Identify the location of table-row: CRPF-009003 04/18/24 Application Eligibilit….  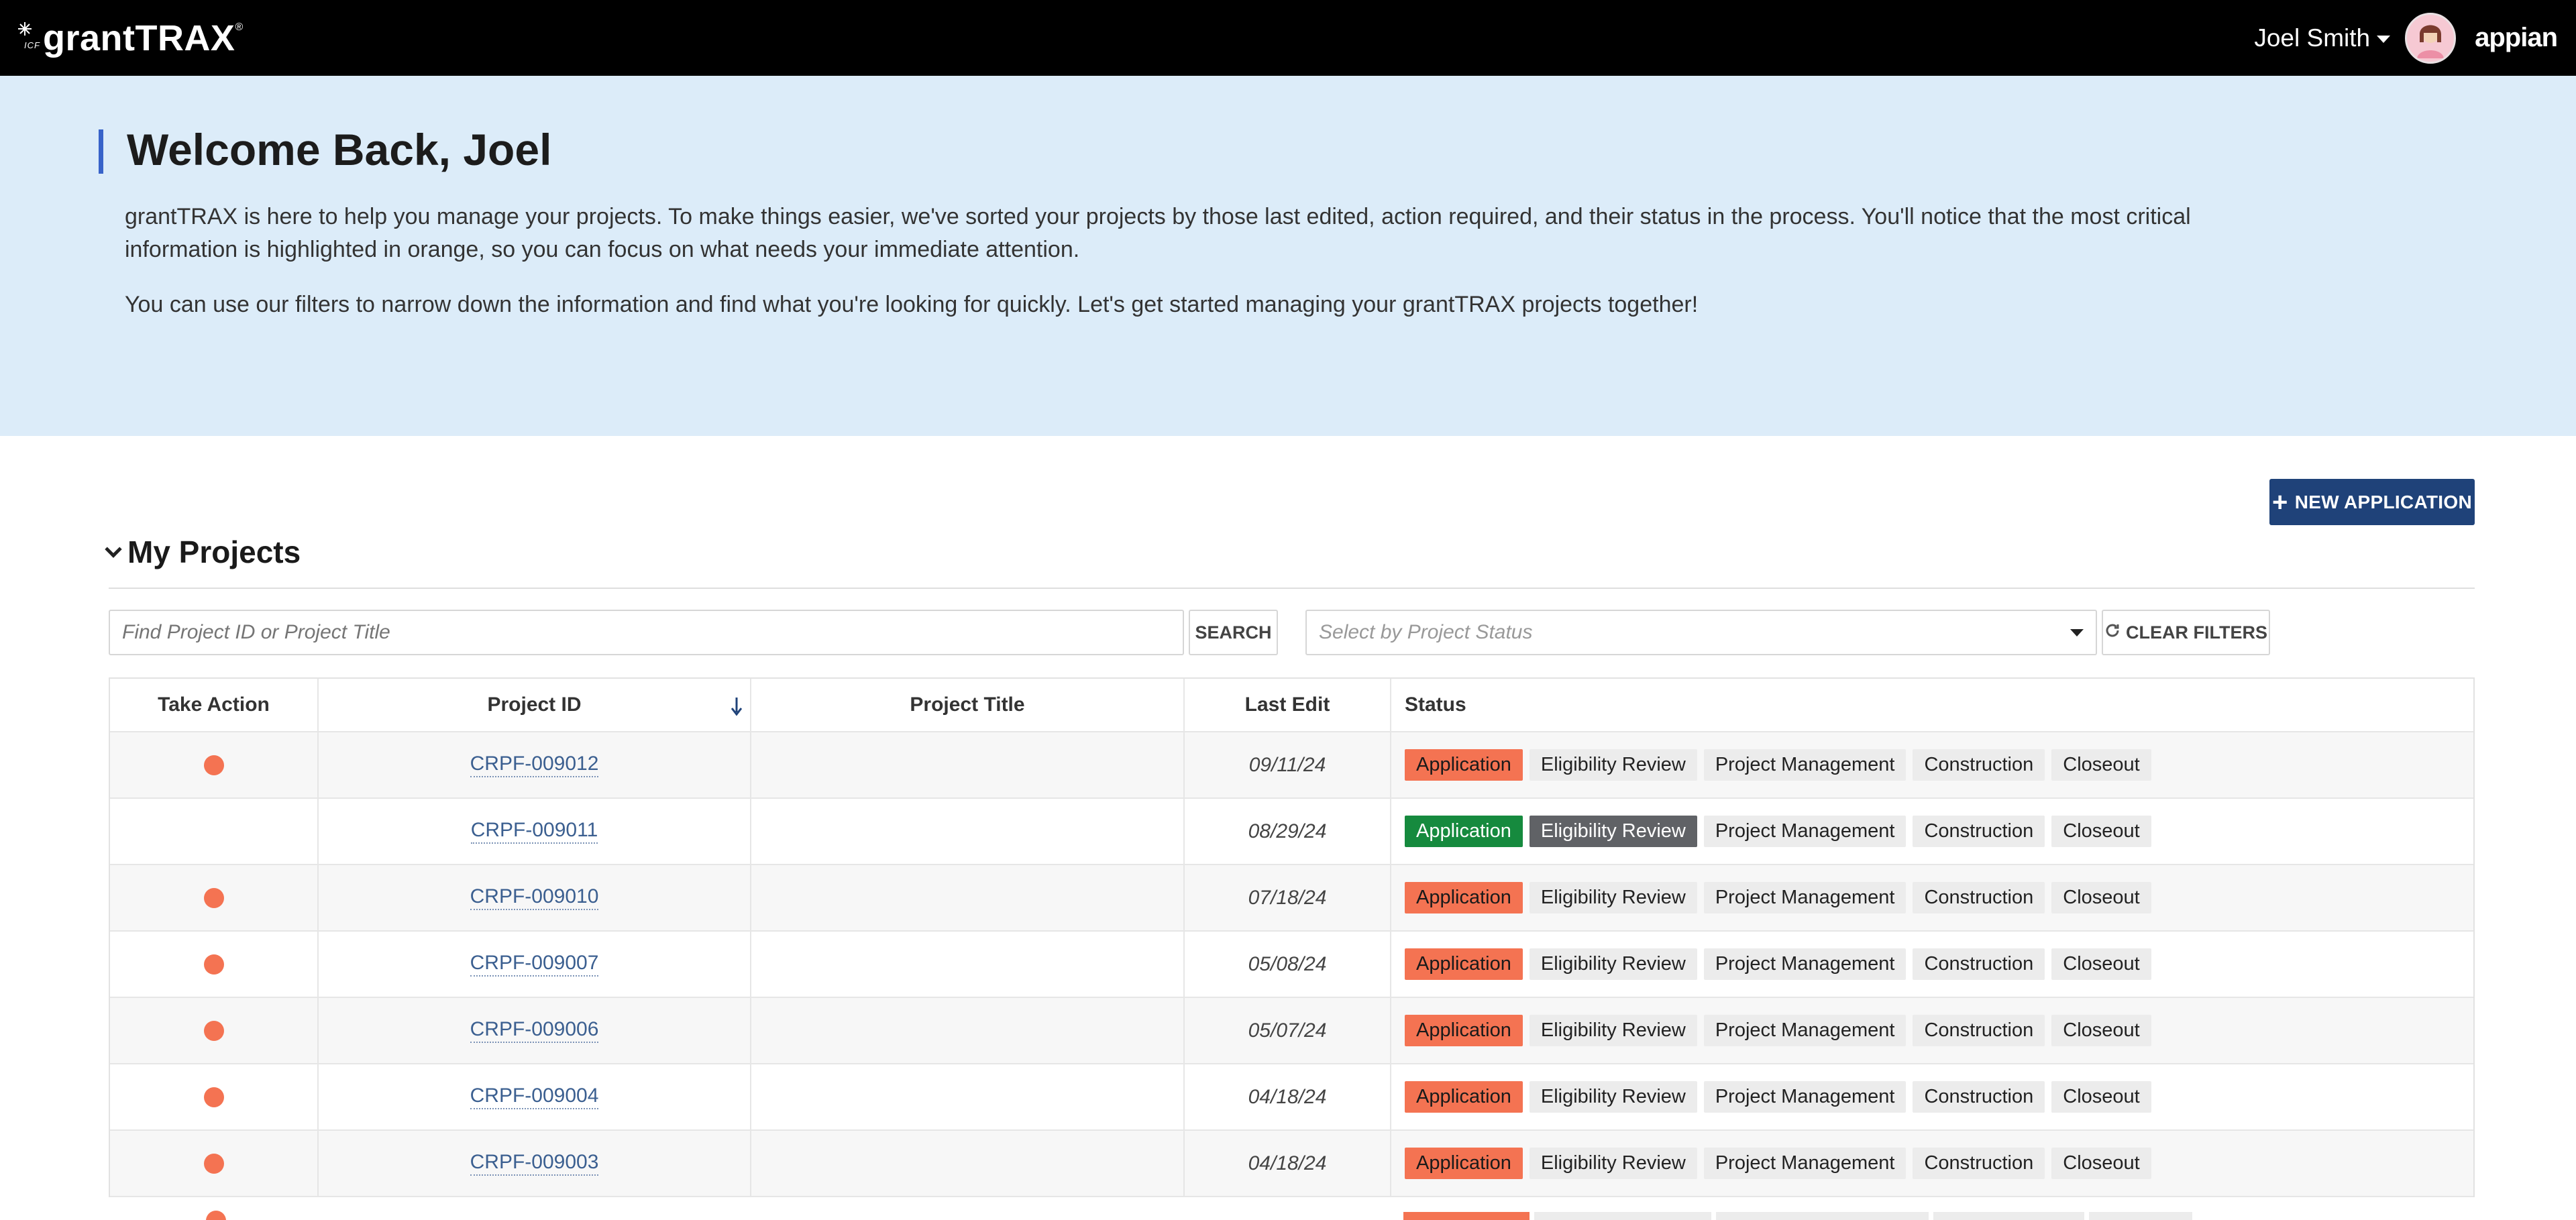
(1291, 1164).